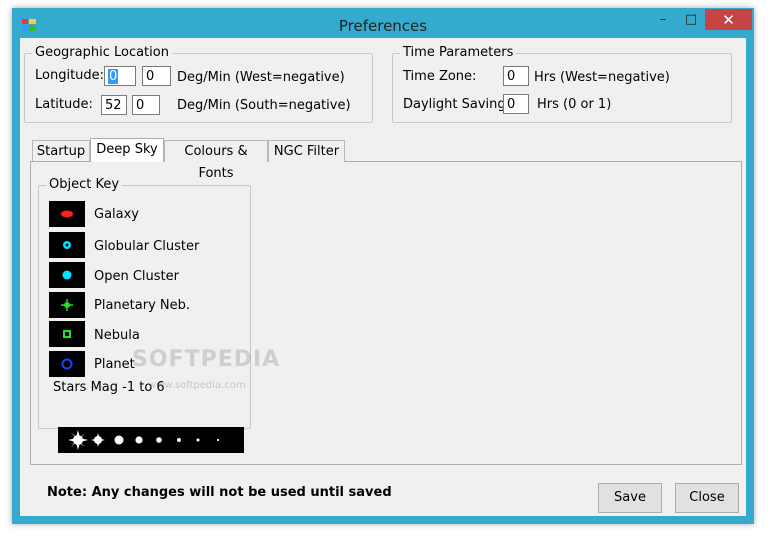  What do you see at coordinates (663, 19) in the screenshot?
I see `minimize-button: –` at bounding box center [663, 19].